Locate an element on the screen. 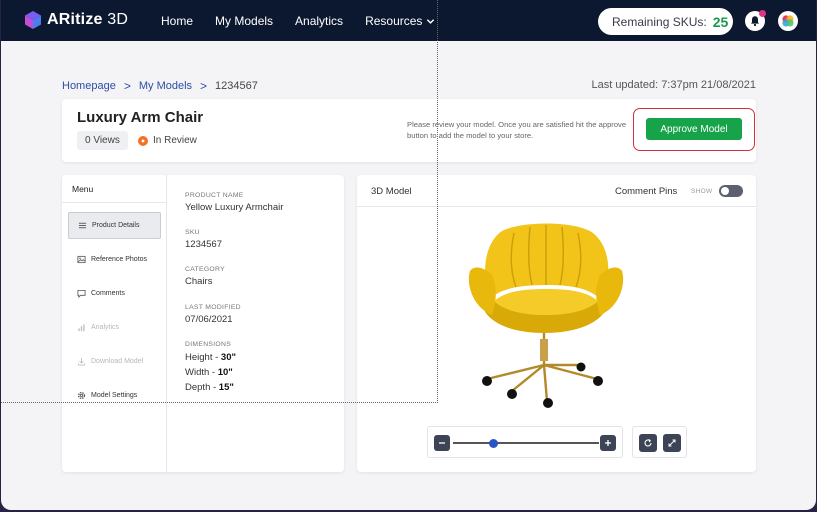 The height and width of the screenshot is (512, 817). notifications-button is located at coordinates (755, 20).